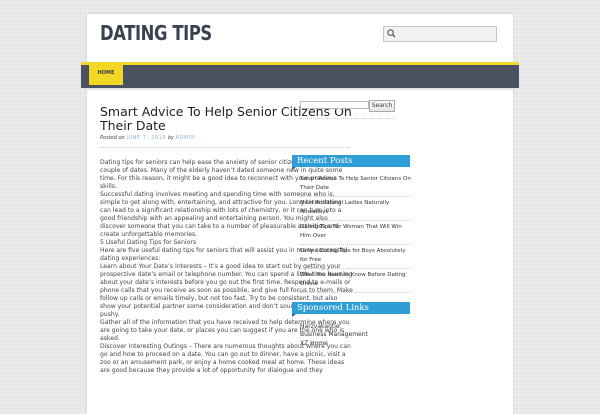  Describe the element at coordinates (356, 327) in the screenshot. I see `sponsored-link: Harzvakantie` at that location.